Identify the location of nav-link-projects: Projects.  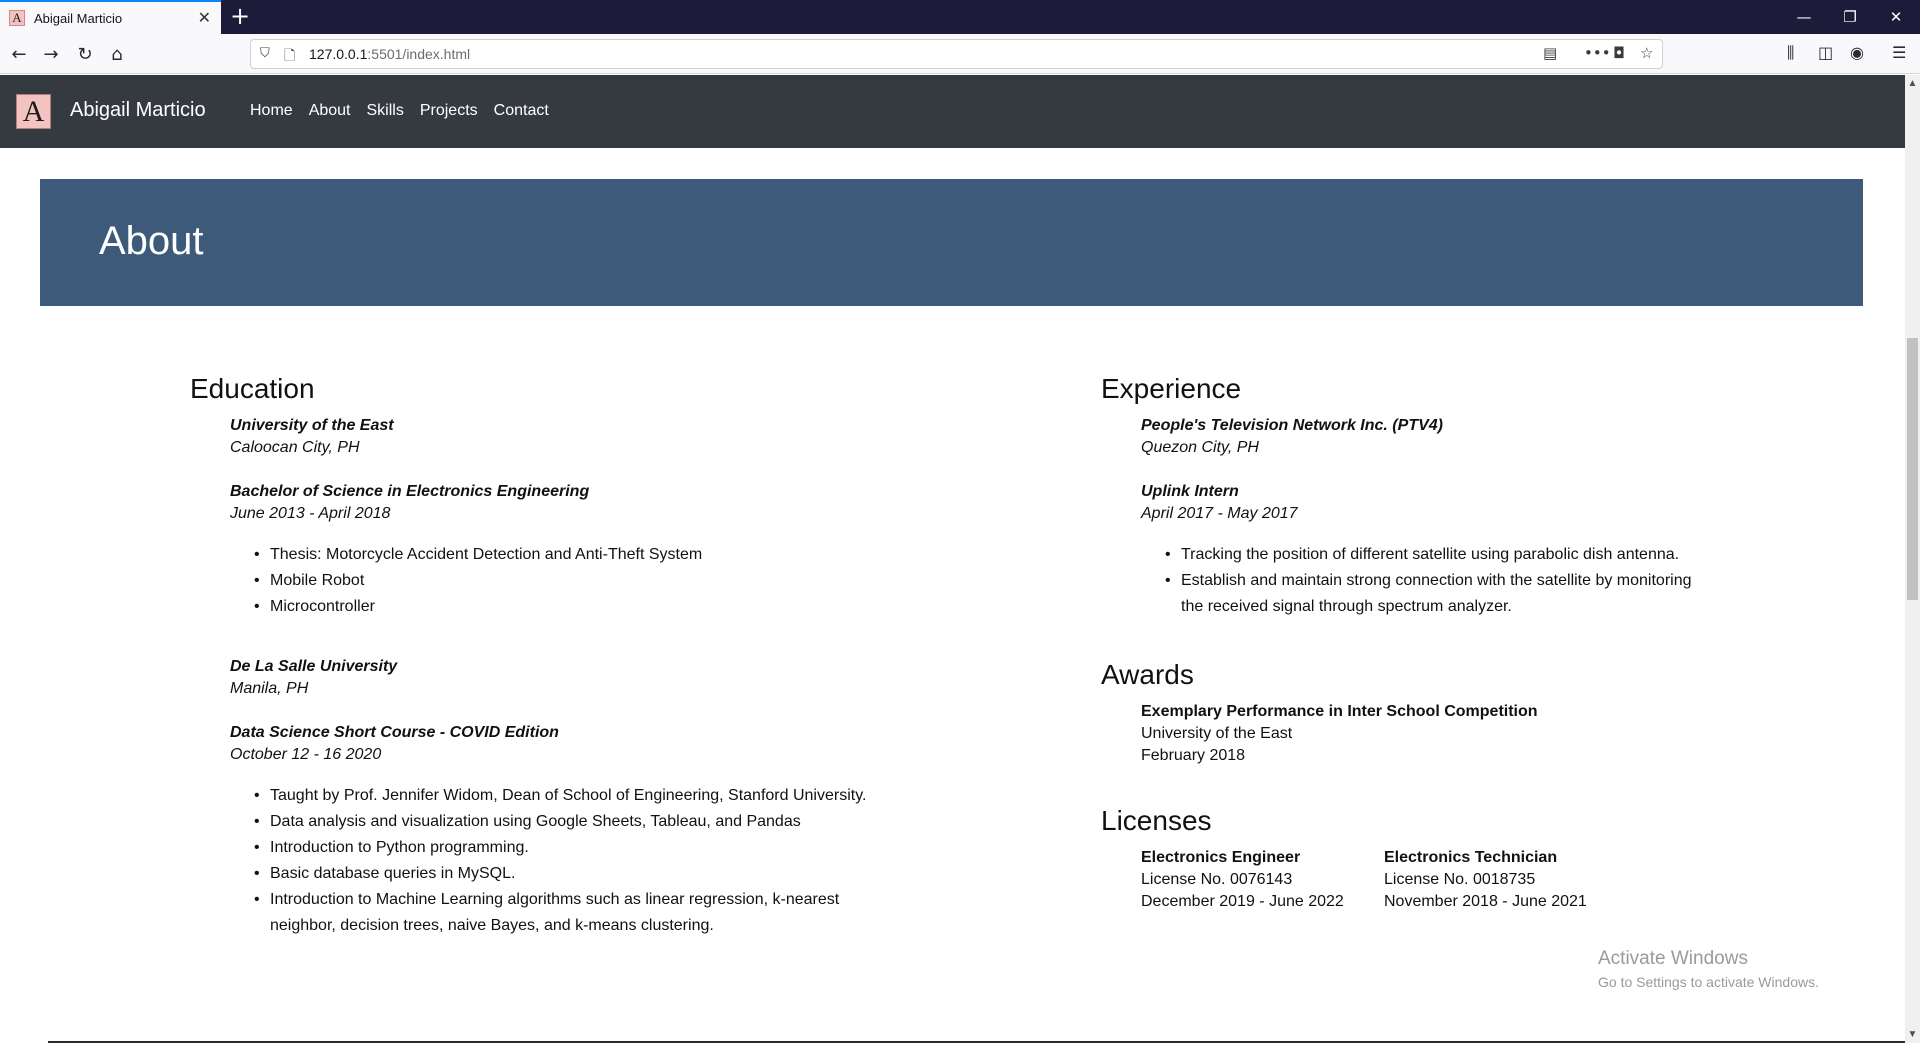
(449, 111).